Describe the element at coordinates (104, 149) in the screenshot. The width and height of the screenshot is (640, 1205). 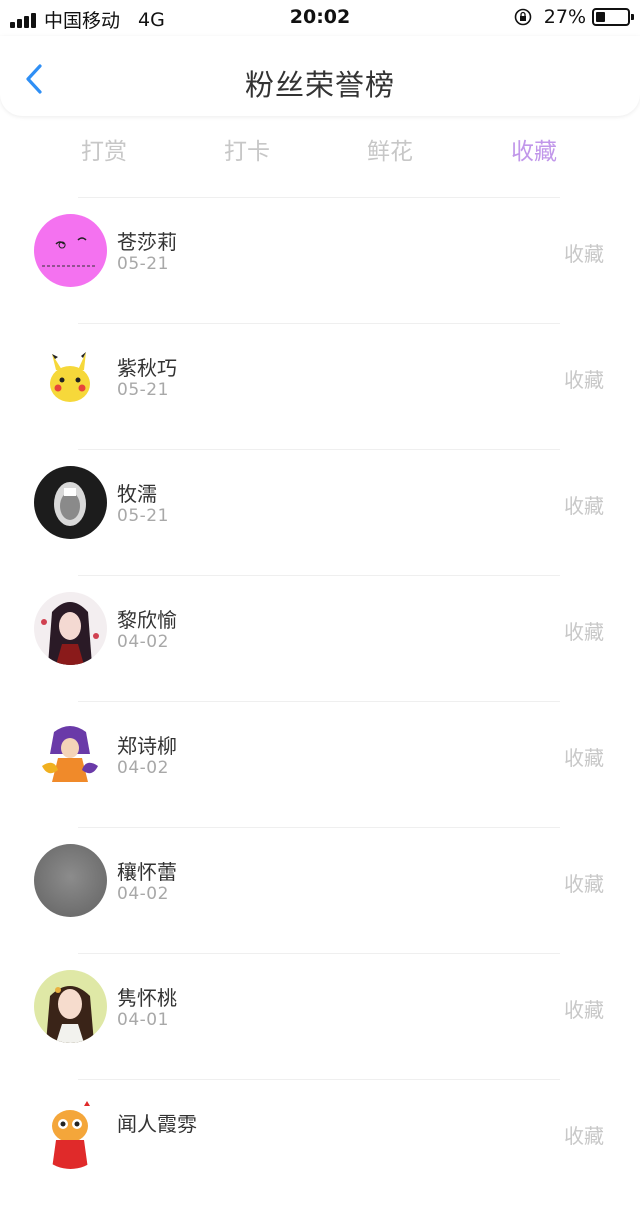
I see `tab-reward: 打赏` at that location.